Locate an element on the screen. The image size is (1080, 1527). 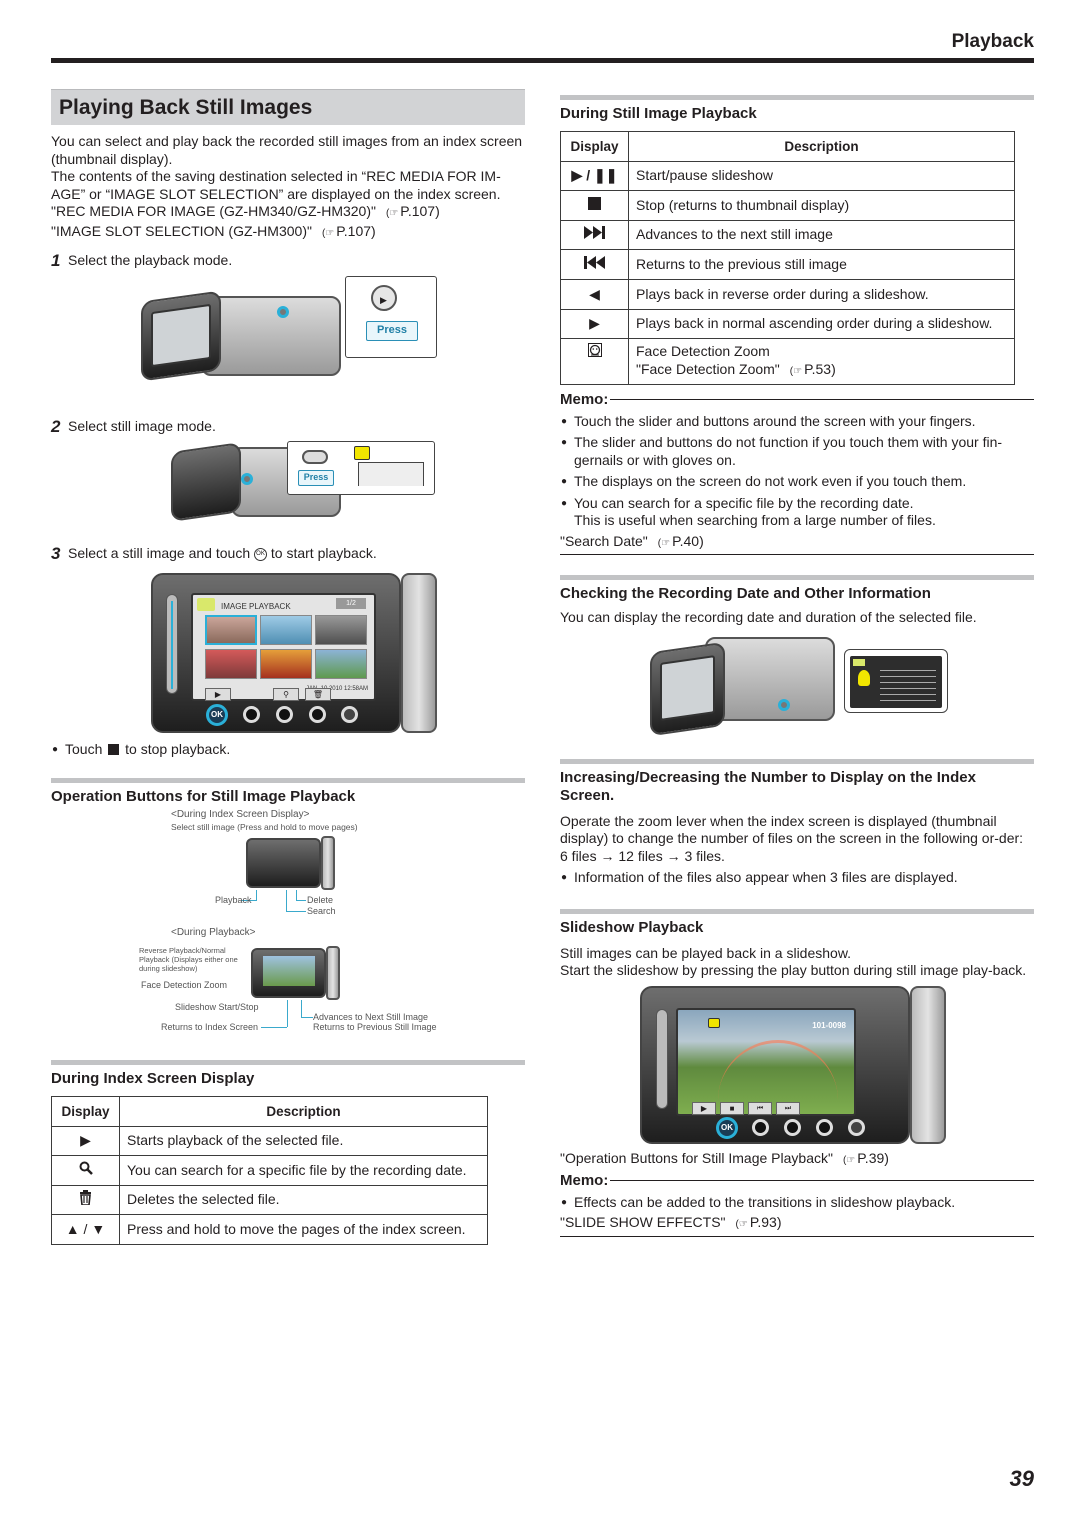
stop-note: ● Touch to stop playback. is located at coordinates (288, 750).